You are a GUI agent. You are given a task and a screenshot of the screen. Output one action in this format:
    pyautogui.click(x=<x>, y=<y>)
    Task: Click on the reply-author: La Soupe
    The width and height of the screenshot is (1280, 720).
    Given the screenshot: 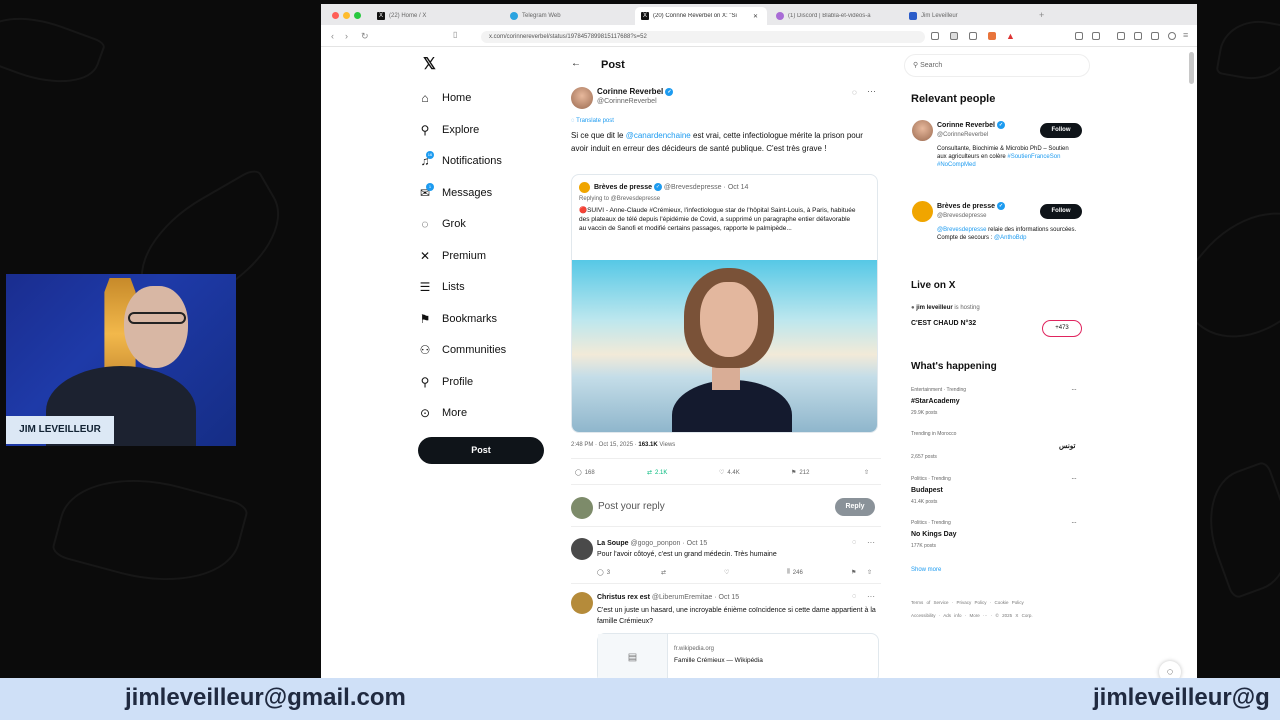 What is the action you would take?
    pyautogui.click(x=613, y=543)
    